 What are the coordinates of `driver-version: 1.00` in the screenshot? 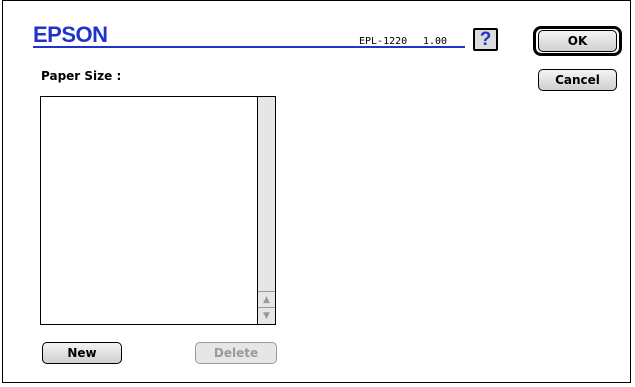 It's located at (435, 41).